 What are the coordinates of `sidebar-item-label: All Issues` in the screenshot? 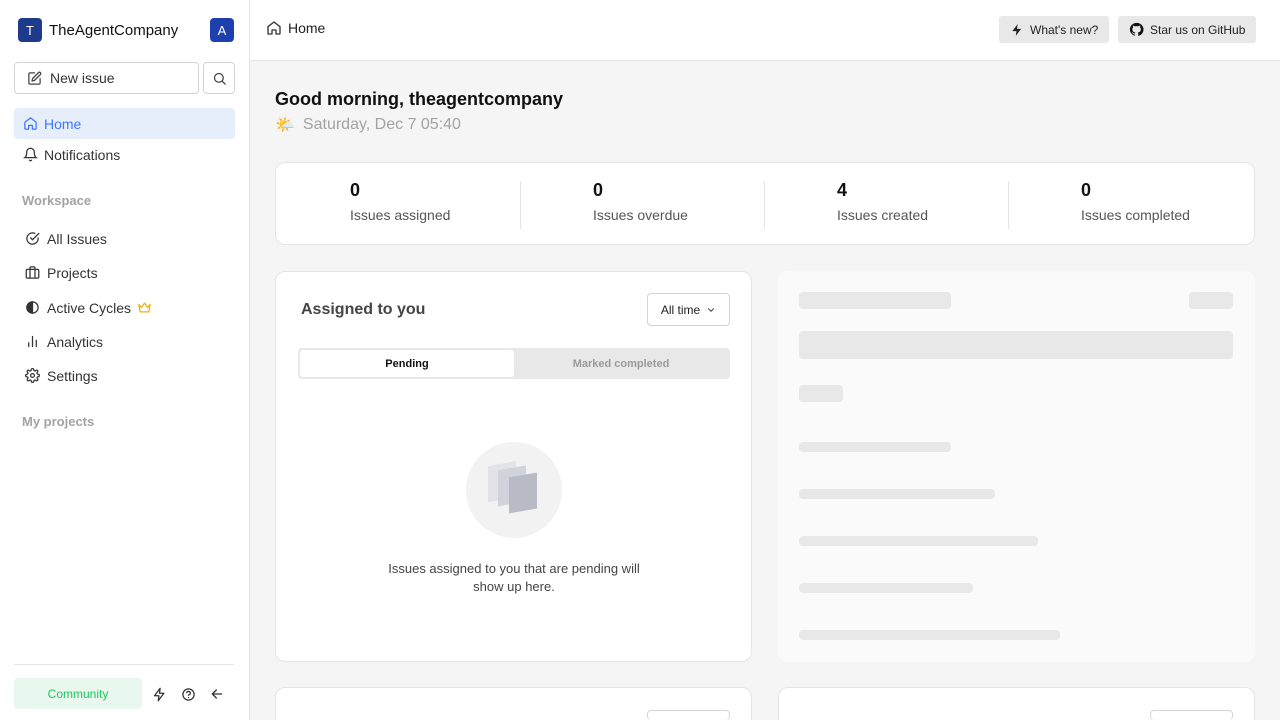 It's located at (77, 238).